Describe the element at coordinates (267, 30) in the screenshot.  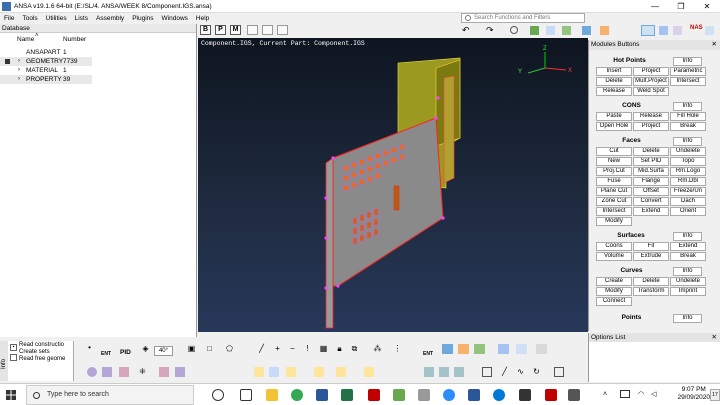
I see `toolbar-camera-icon` at that location.